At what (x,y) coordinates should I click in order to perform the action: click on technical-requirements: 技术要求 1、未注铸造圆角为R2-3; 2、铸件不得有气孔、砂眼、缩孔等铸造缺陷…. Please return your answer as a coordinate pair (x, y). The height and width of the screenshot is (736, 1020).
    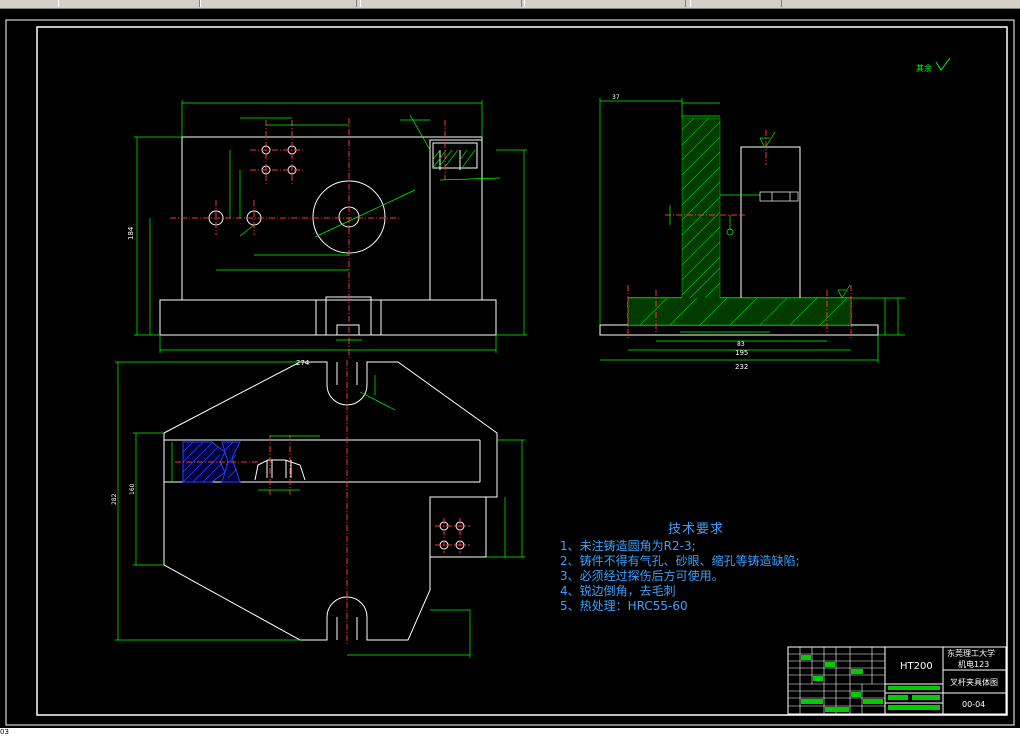
    Looking at the image, I should click on (700, 566).